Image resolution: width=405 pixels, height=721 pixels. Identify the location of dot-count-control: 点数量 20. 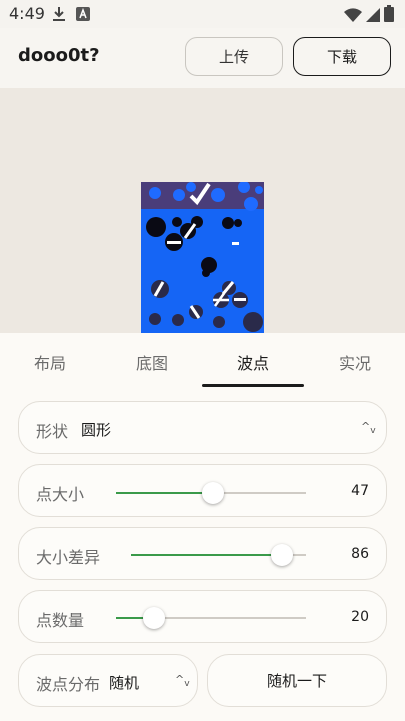
(202, 616).